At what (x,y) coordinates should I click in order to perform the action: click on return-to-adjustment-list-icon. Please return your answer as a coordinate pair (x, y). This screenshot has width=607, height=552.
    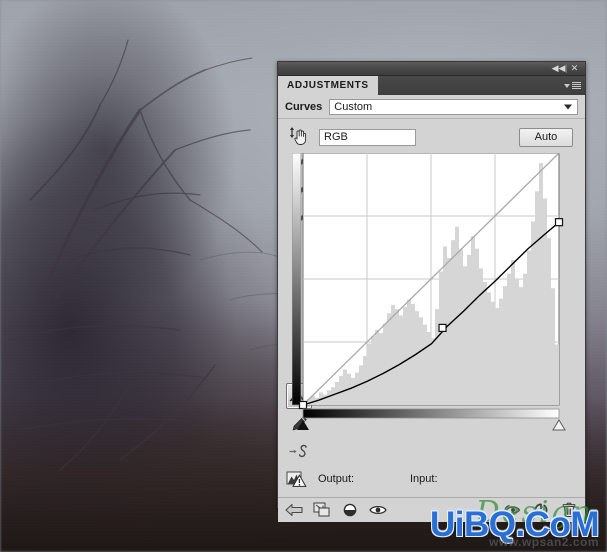
    Looking at the image, I should click on (294, 510).